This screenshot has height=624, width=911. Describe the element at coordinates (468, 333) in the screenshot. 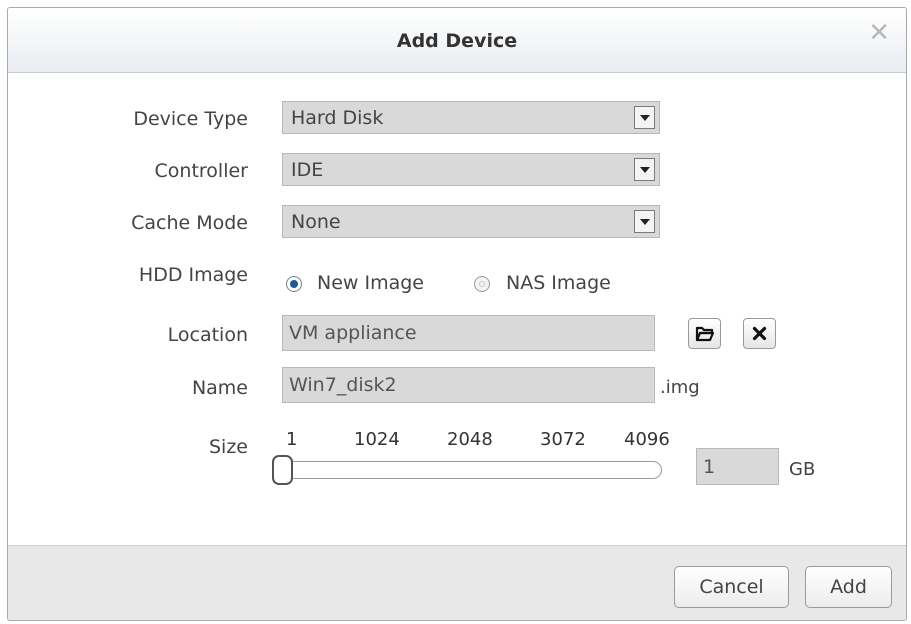

I see `location-field: VM appliance` at that location.